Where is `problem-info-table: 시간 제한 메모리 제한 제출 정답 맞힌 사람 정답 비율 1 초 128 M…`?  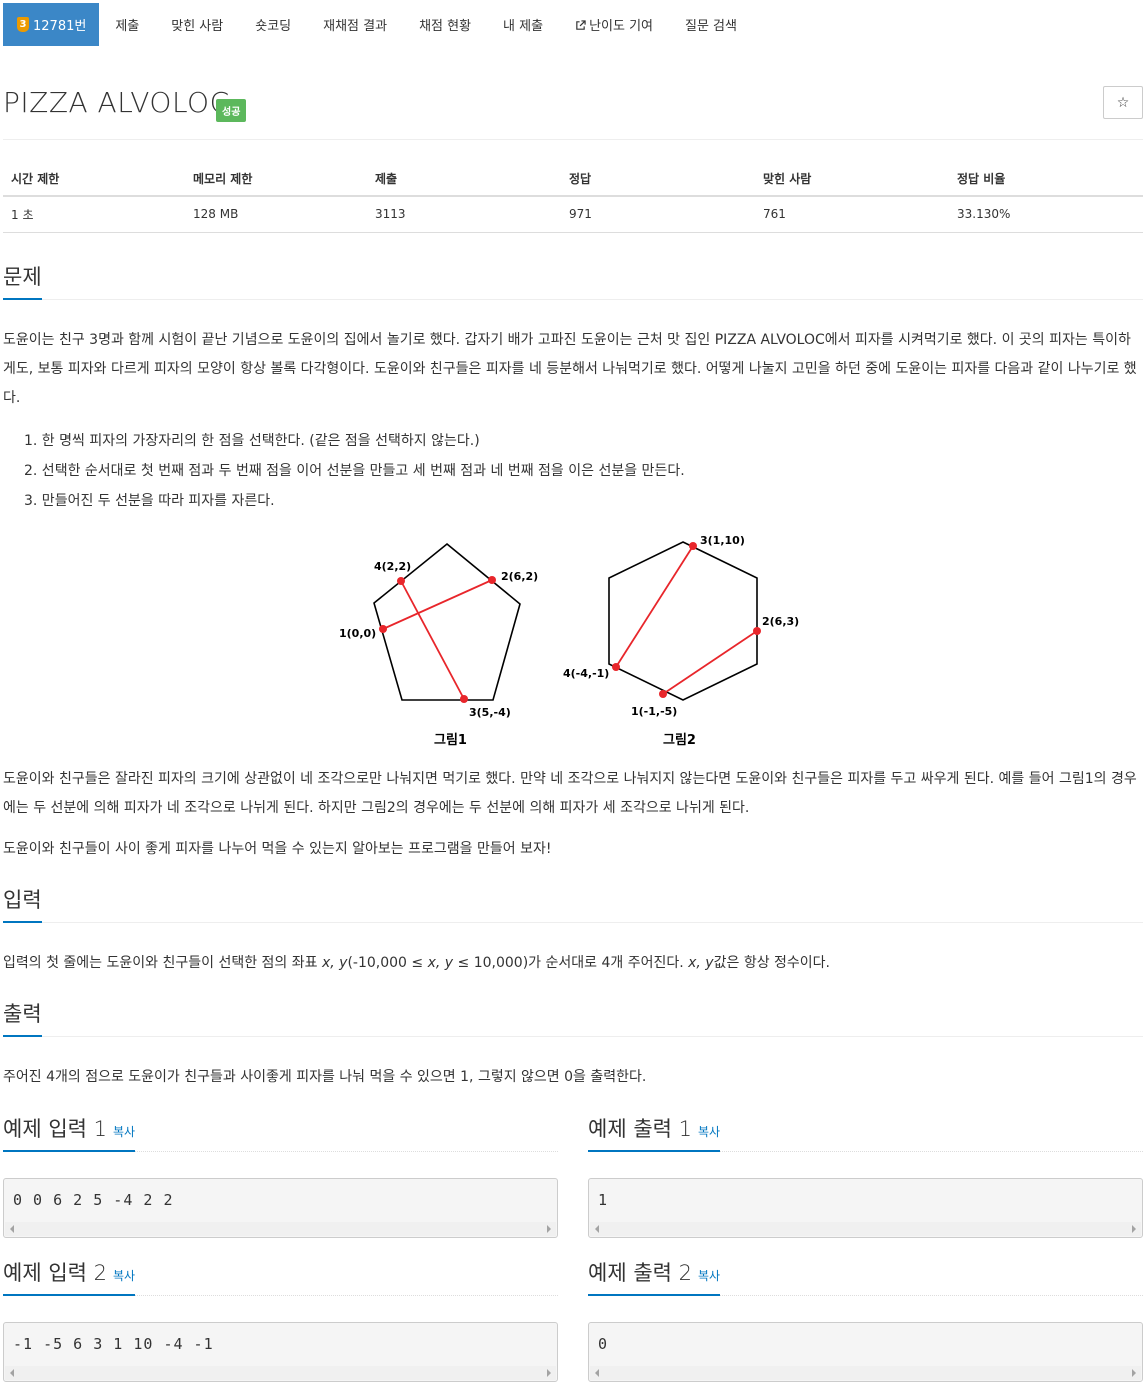
problem-info-table: 시간 제한 메모리 제한 제출 정답 맞힌 사람 정답 비율 1 초 128 M… is located at coordinates (573, 197).